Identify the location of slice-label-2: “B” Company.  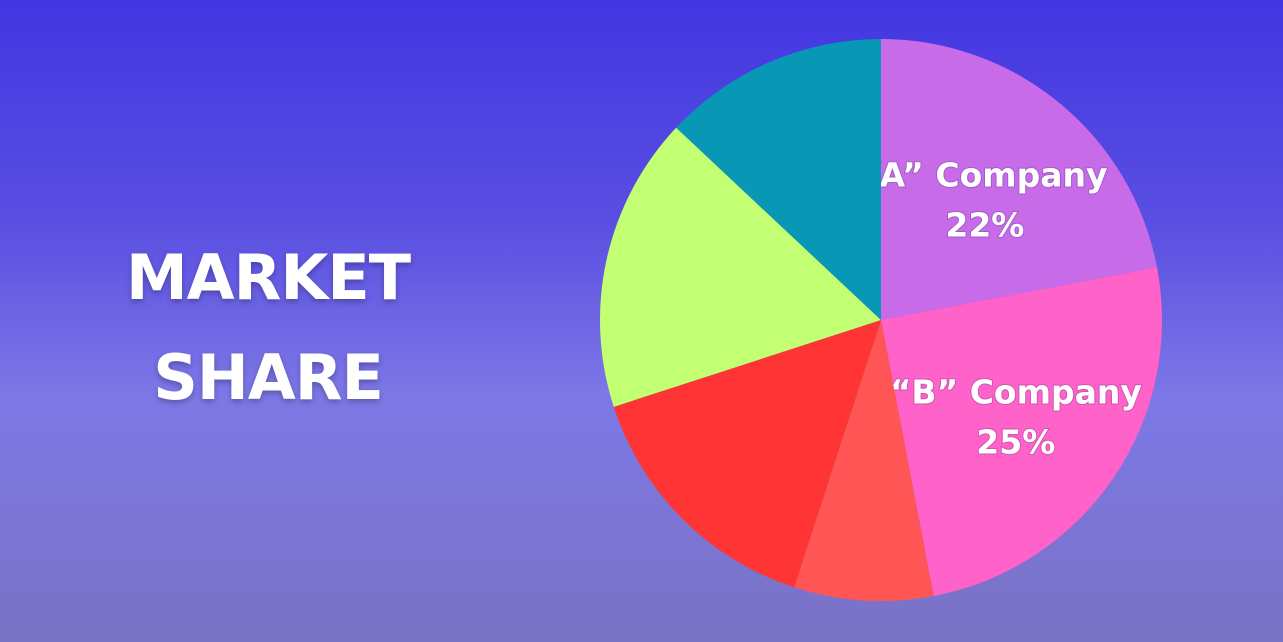
(1016, 392).